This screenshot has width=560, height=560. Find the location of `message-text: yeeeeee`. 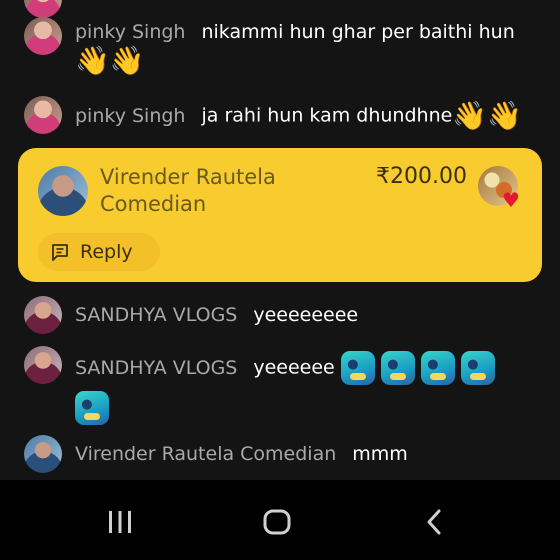

message-text: yeeeeee is located at coordinates (294, 367).